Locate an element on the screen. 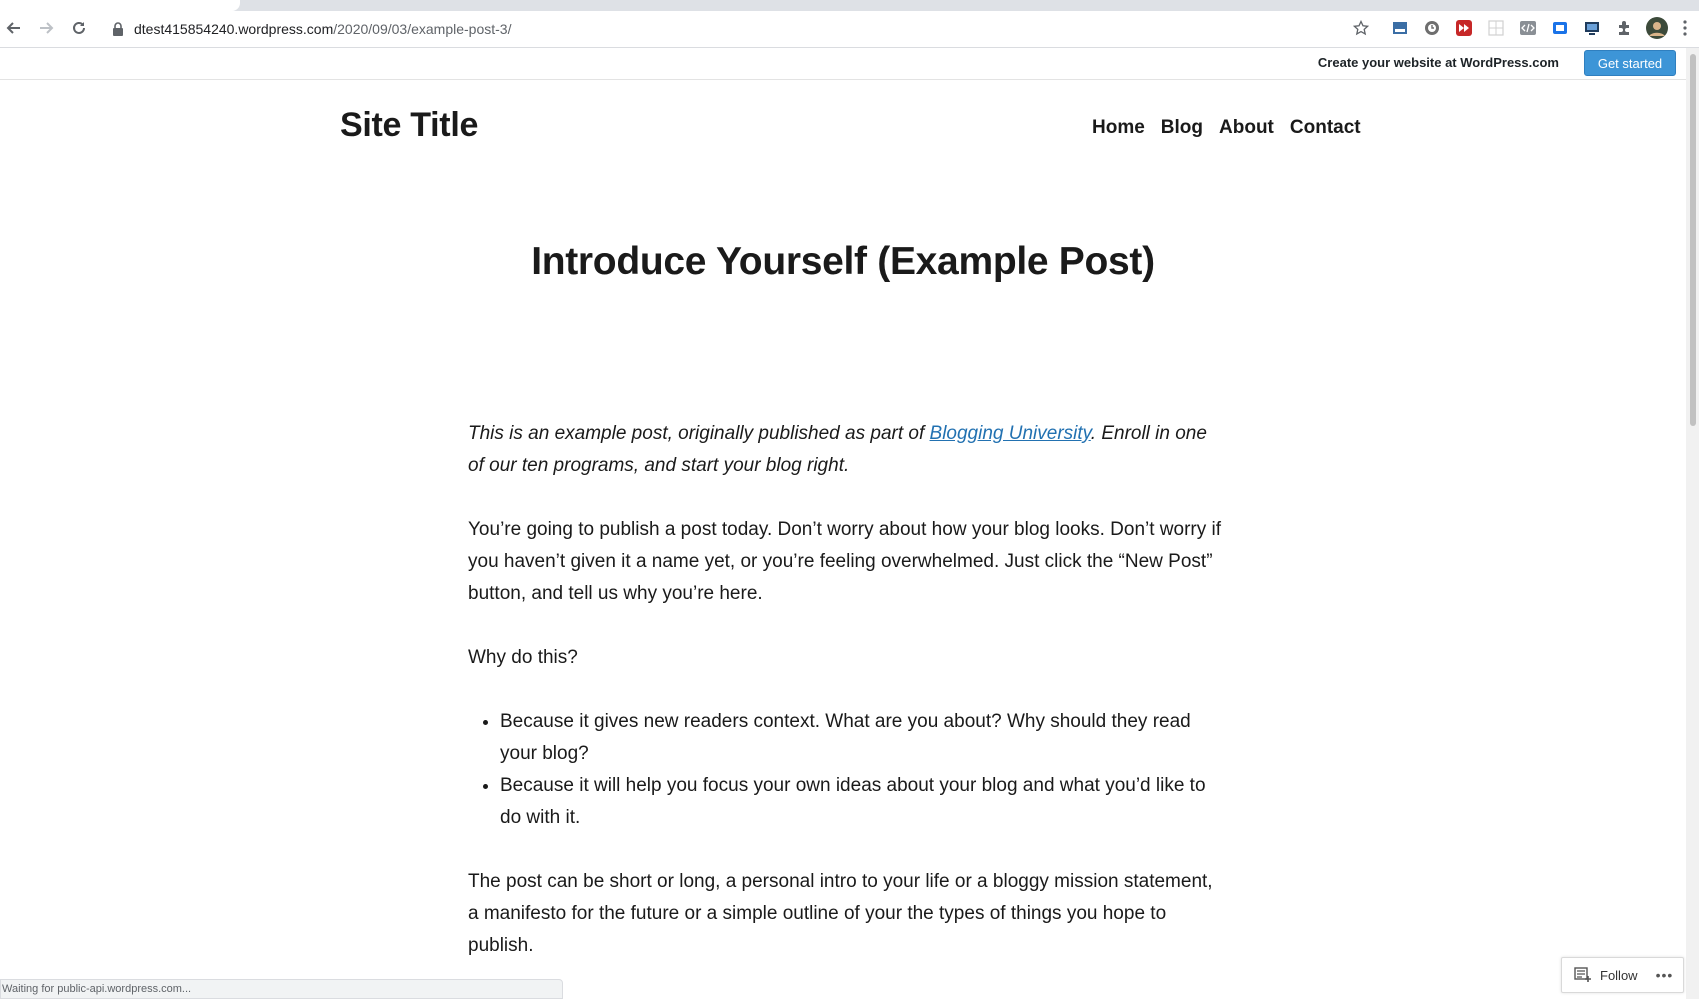 The height and width of the screenshot is (999, 1699). browser-menu-button is located at coordinates (1685, 28).